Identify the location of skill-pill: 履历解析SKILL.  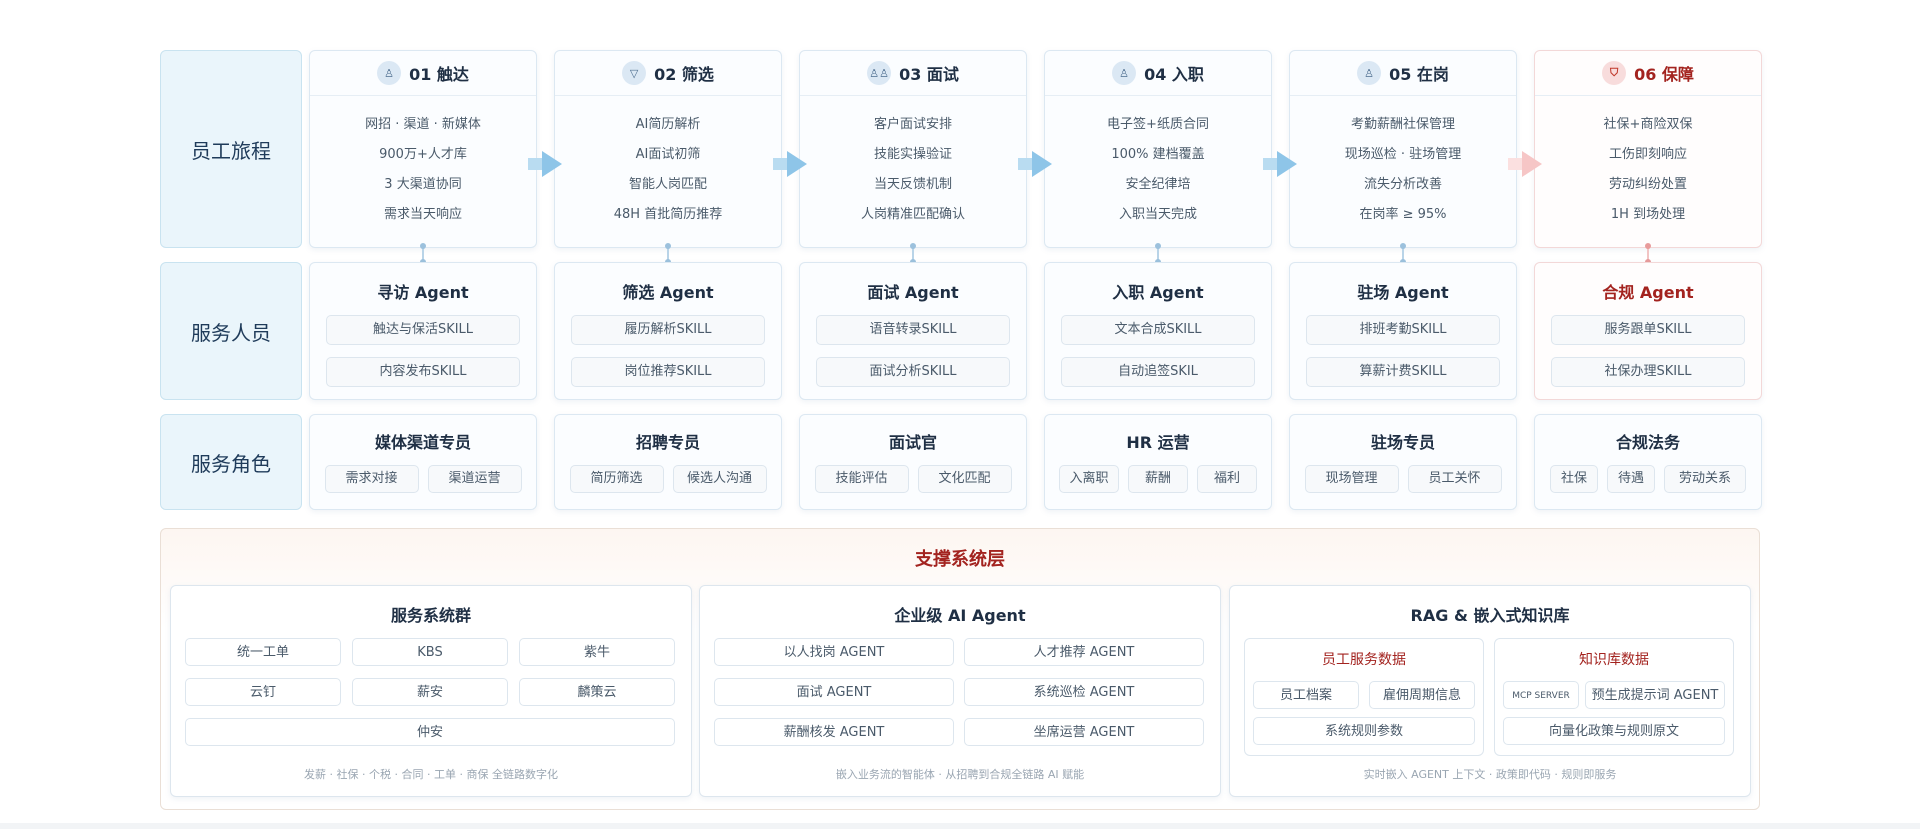
(668, 330).